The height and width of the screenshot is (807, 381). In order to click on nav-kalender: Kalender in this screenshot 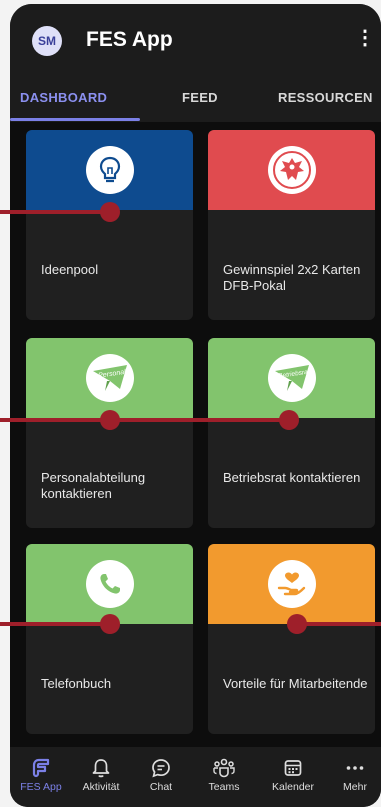, I will do `click(293, 774)`.